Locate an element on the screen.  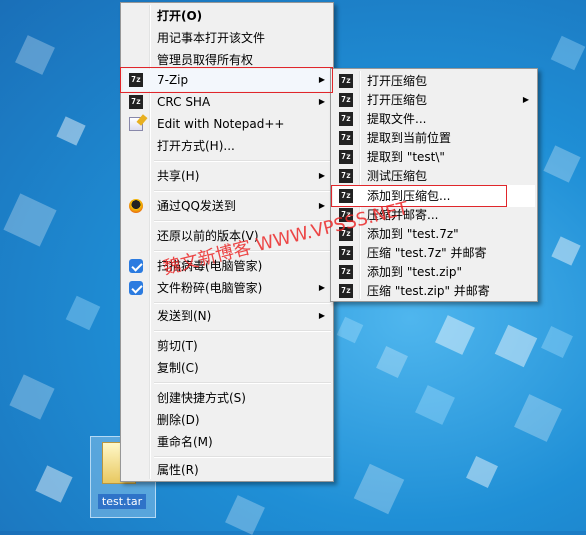
highlight-box-add-to-archive is located at coordinates (419, 196).